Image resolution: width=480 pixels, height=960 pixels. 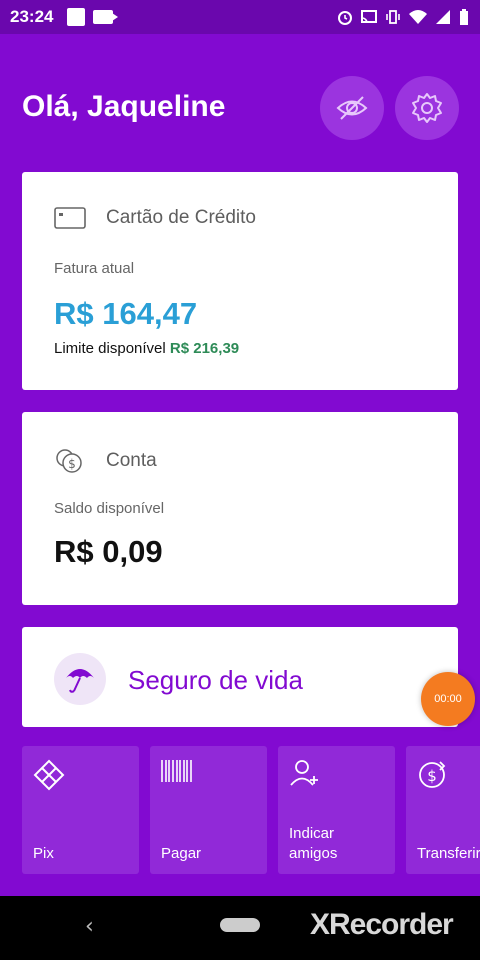 What do you see at coordinates (313, 843) in the screenshot?
I see `shortcut-label: Indicar amigos` at bounding box center [313, 843].